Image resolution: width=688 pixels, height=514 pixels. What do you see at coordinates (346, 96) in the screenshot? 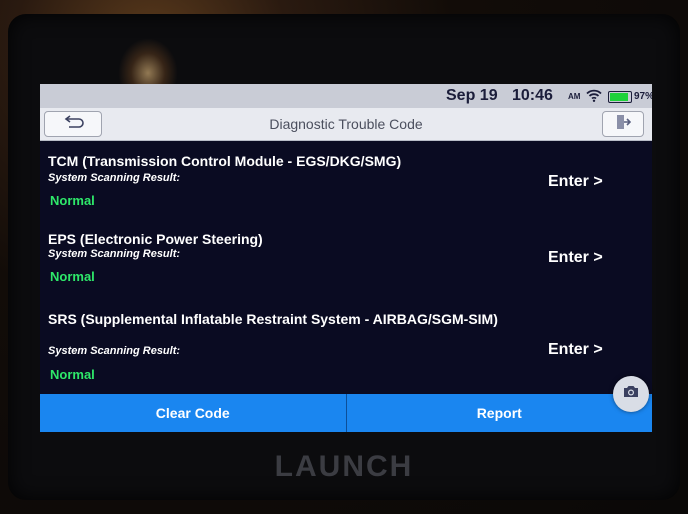
I see `status-bar: Sep 19 10:46 AM 97%` at bounding box center [346, 96].